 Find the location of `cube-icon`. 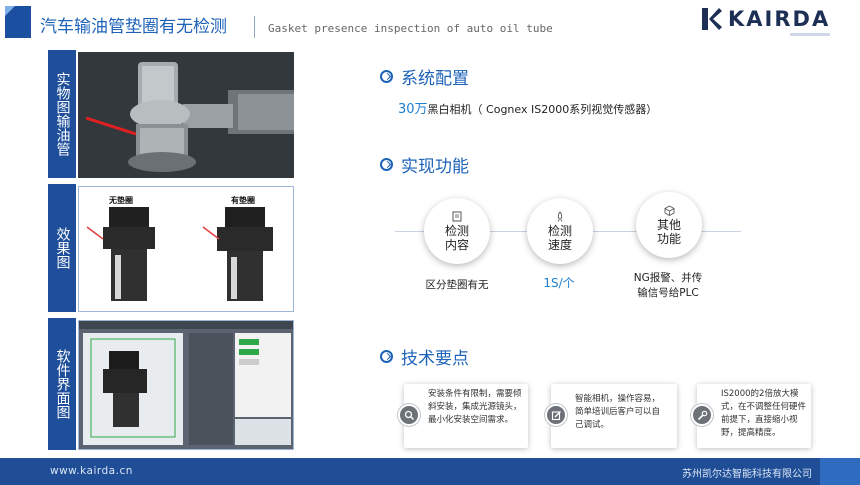

cube-icon is located at coordinates (669, 210).